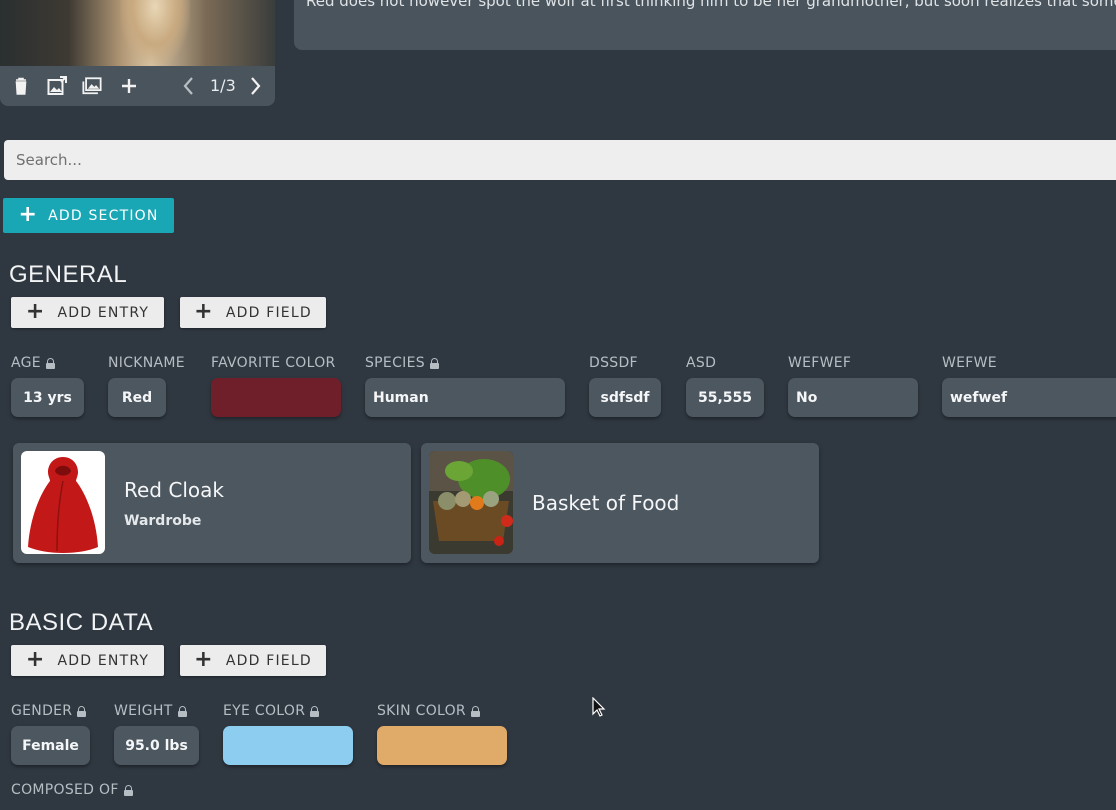 Image resolution: width=1116 pixels, height=810 pixels. What do you see at coordinates (471, 502) in the screenshot?
I see `basket-of-food-image` at bounding box center [471, 502].